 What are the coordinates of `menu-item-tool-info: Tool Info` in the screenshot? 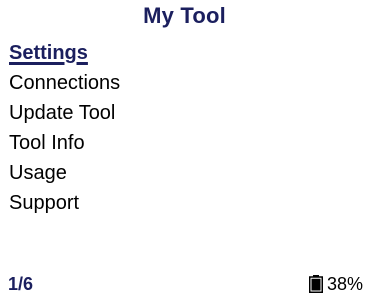 It's located at (64, 143).